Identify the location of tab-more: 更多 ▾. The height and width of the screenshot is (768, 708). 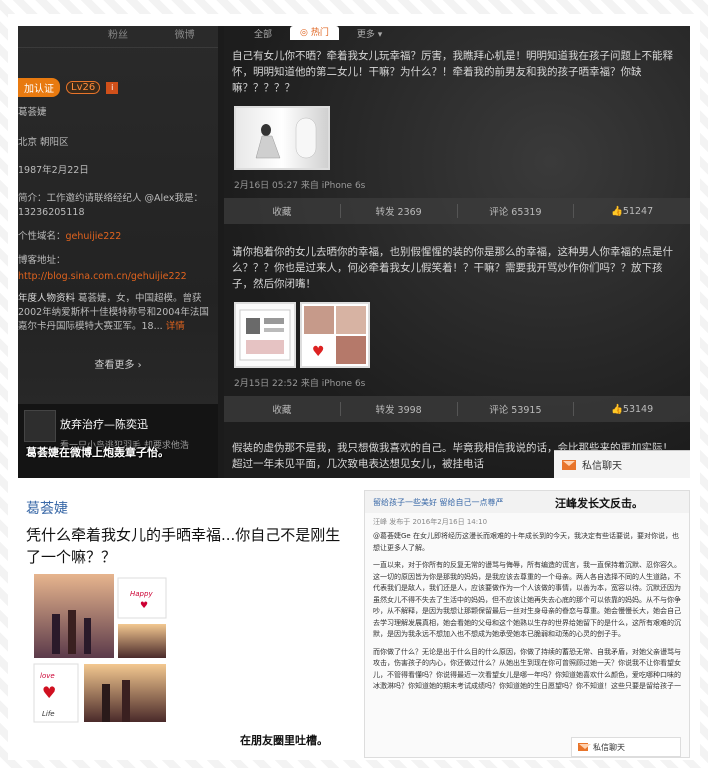
(369, 33).